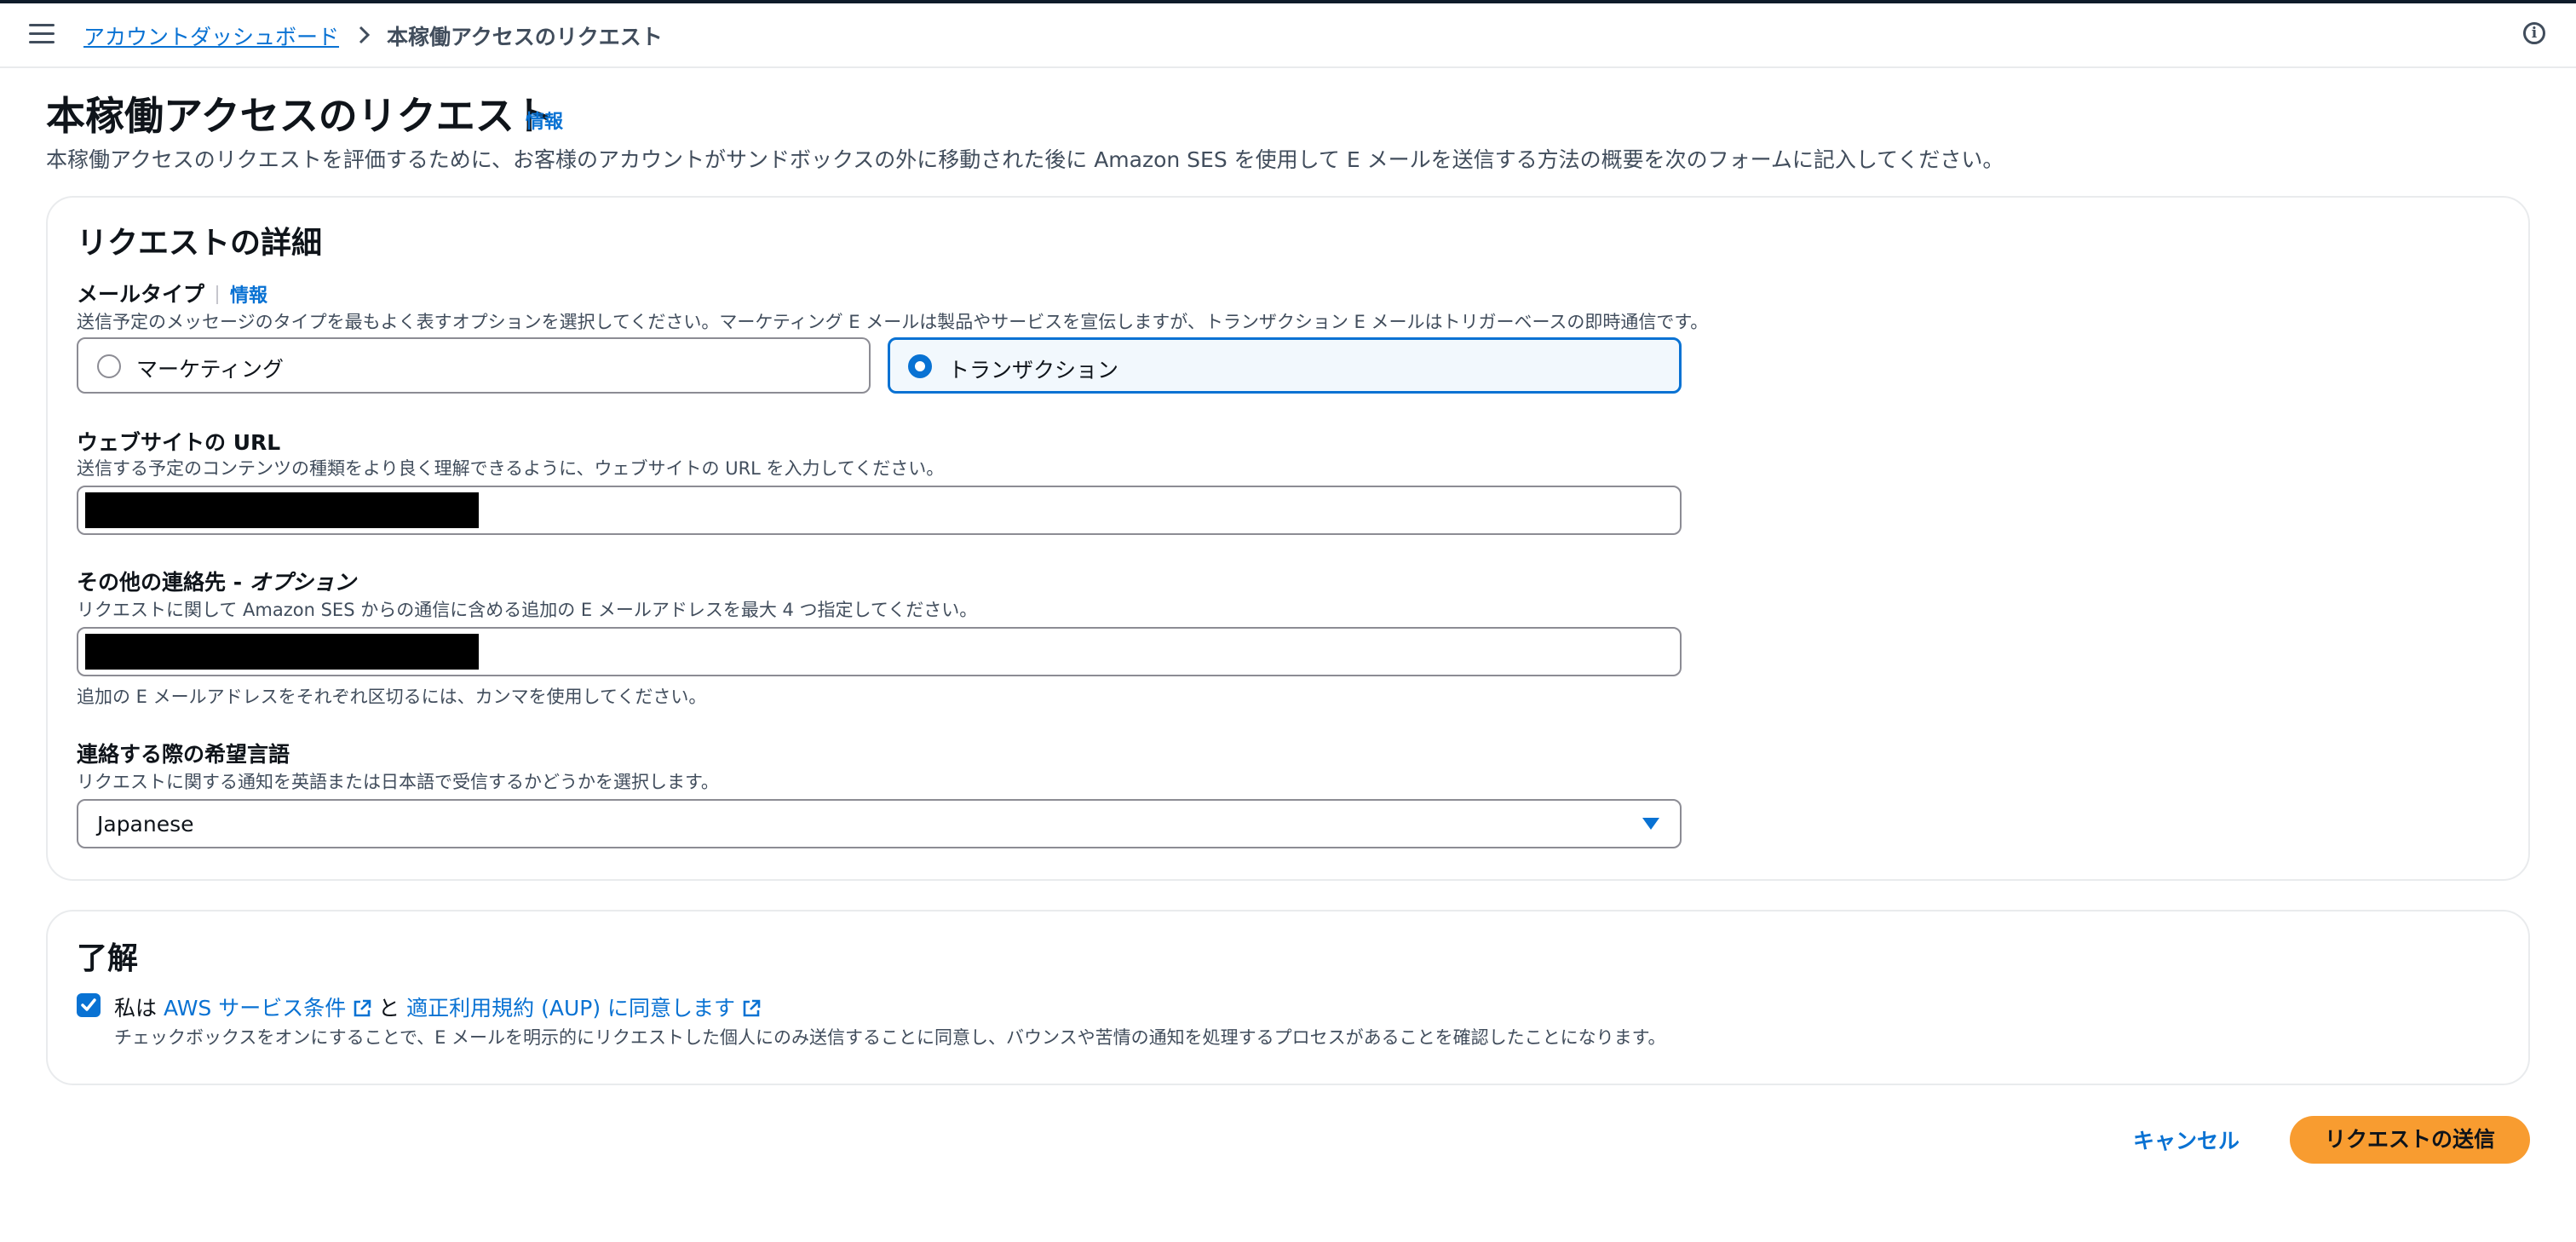 The width and height of the screenshot is (2576, 1242). I want to click on mail-type-label-text: メールタイプ, so click(141, 295).